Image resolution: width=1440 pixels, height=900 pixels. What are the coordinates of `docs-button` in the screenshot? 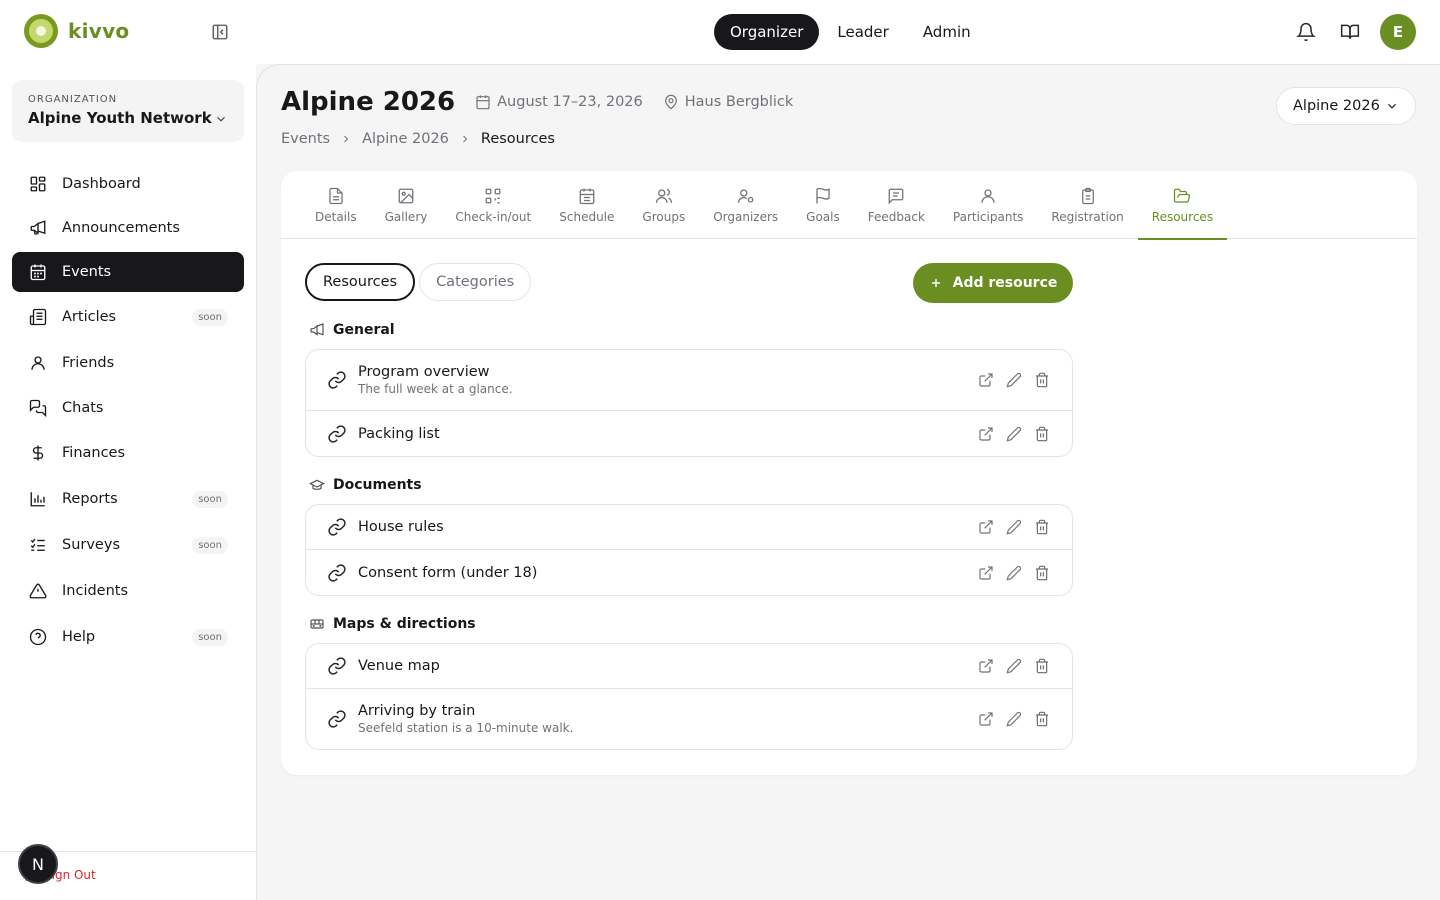 It's located at (1350, 32).